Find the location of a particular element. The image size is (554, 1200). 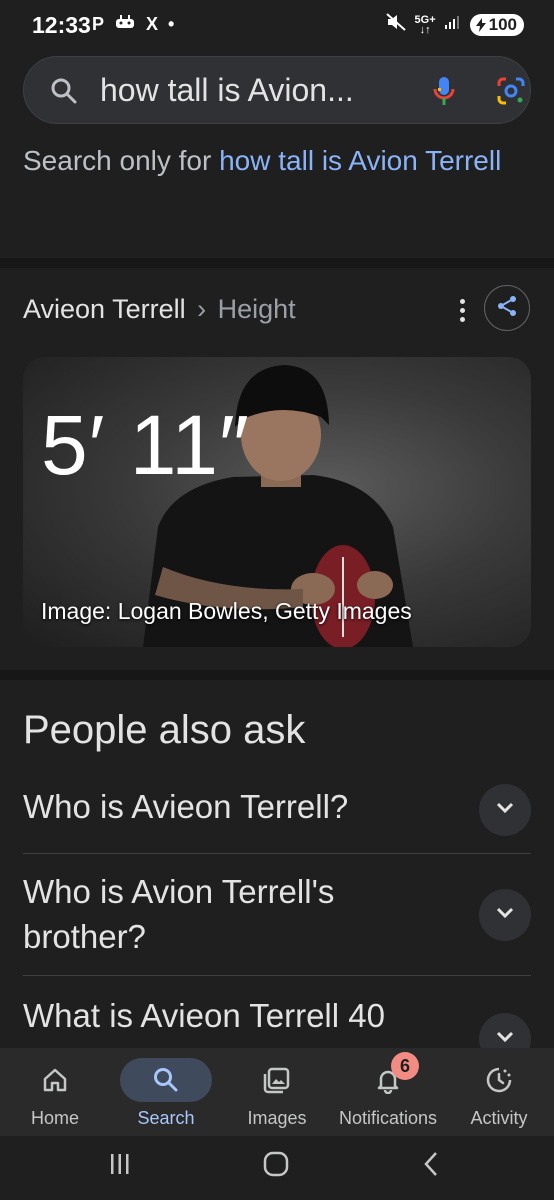

nav-activity: Activity is located at coordinates (499, 1092).